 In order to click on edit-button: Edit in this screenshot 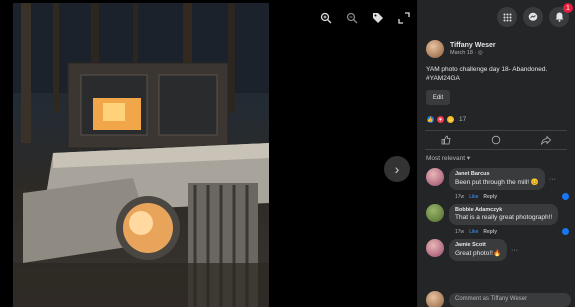, I will do `click(438, 97)`.